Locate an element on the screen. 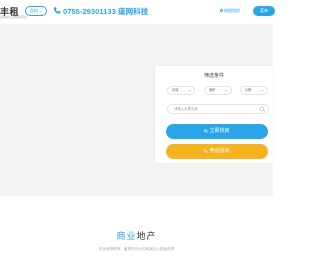 The height and width of the screenshot is (258, 320). area-select: 面积 is located at coordinates (218, 90).